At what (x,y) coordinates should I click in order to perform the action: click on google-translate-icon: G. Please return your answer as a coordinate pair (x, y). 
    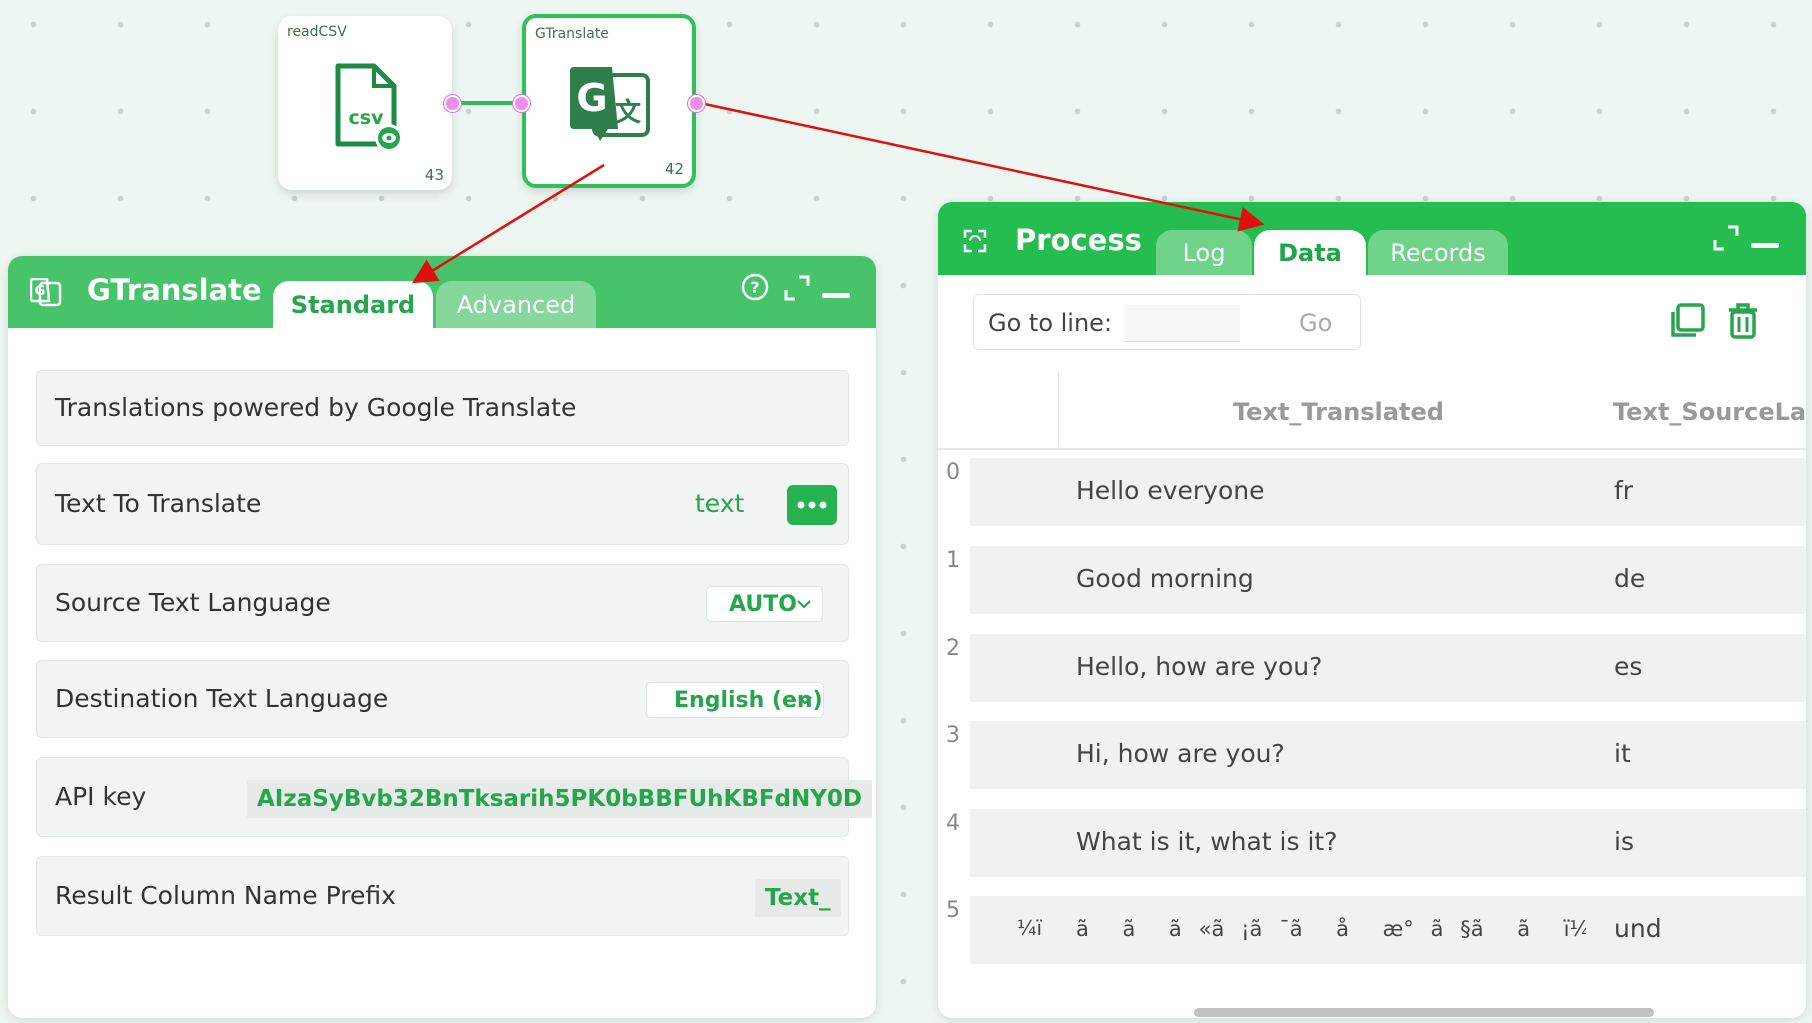
    Looking at the image, I should click on (45, 294).